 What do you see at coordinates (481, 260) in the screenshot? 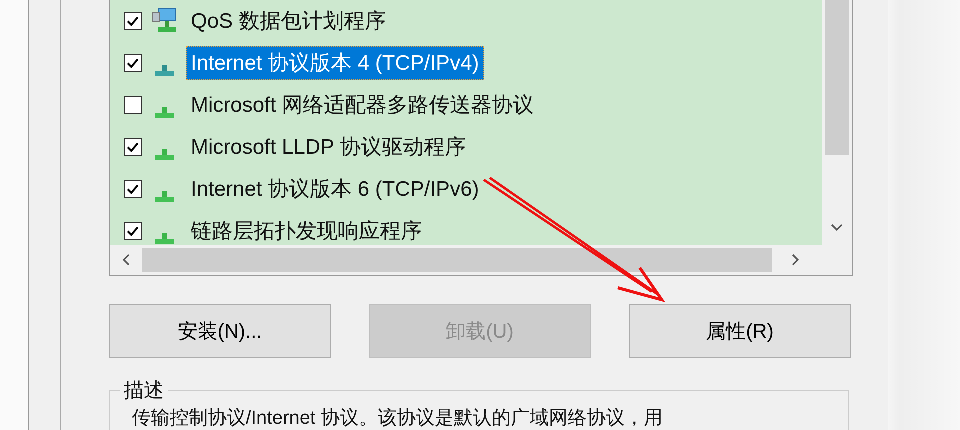
I see `horizontal-scrollbar` at bounding box center [481, 260].